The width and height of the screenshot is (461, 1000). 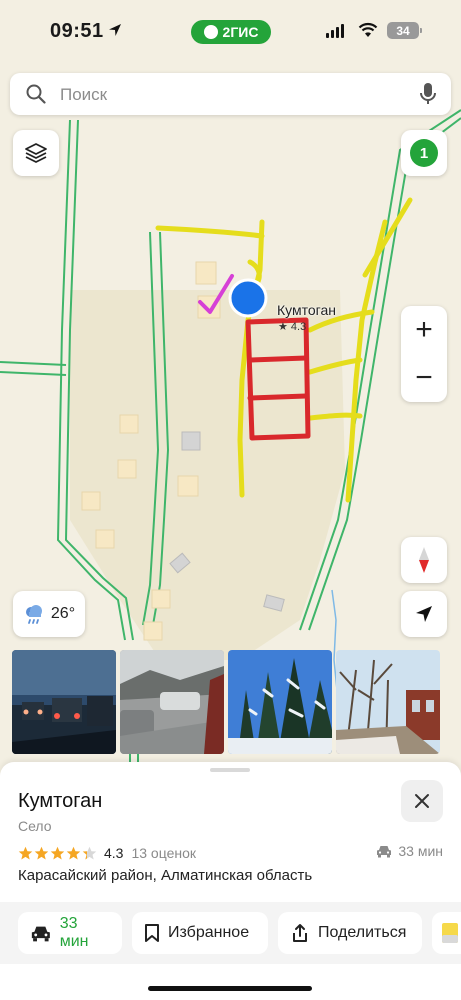 I want to click on compass-icon, so click(x=424, y=560).